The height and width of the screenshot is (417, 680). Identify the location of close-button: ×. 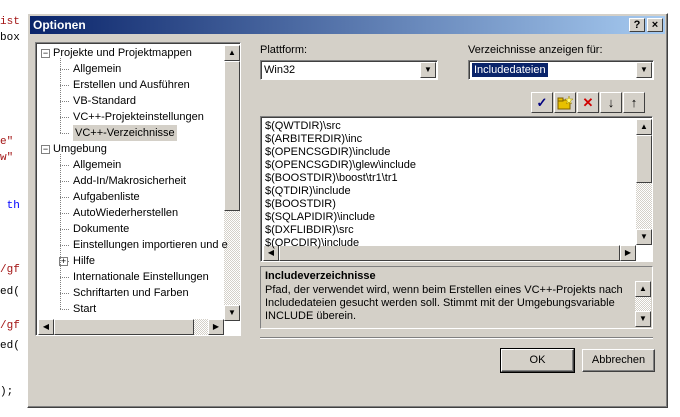
(655, 25).